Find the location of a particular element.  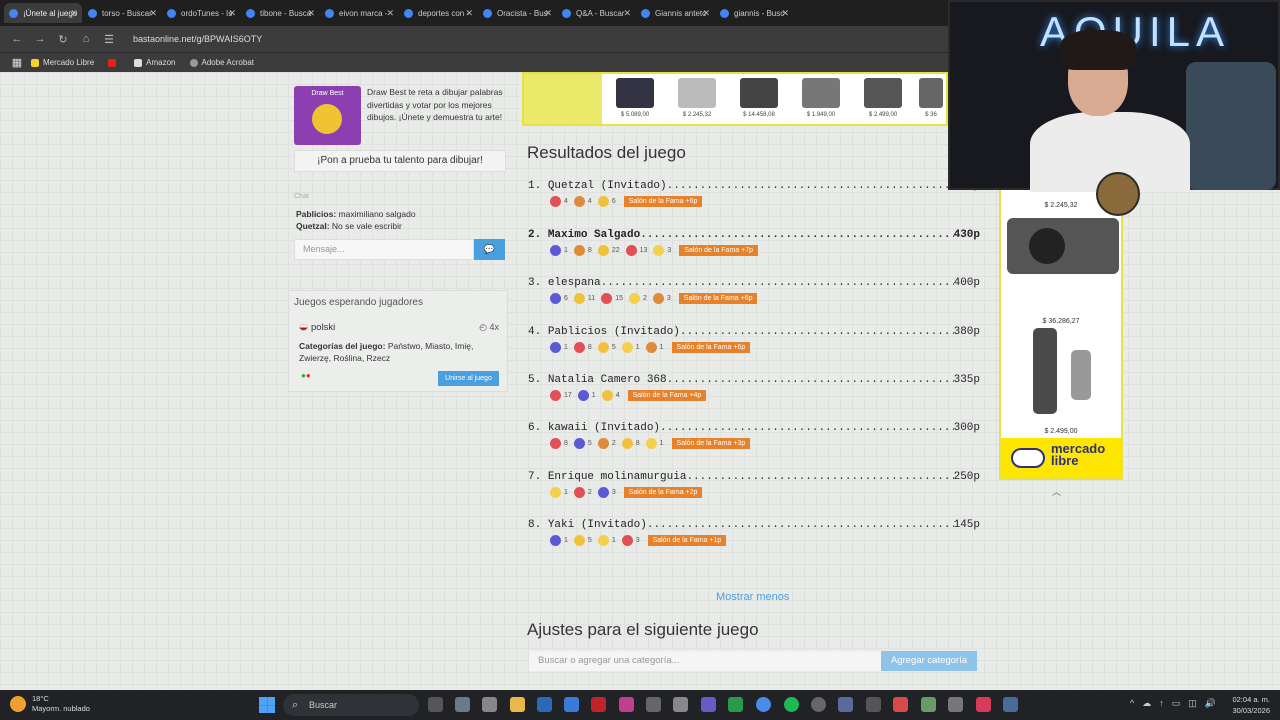

reaction-wow: 2 is located at coordinates (637, 298).